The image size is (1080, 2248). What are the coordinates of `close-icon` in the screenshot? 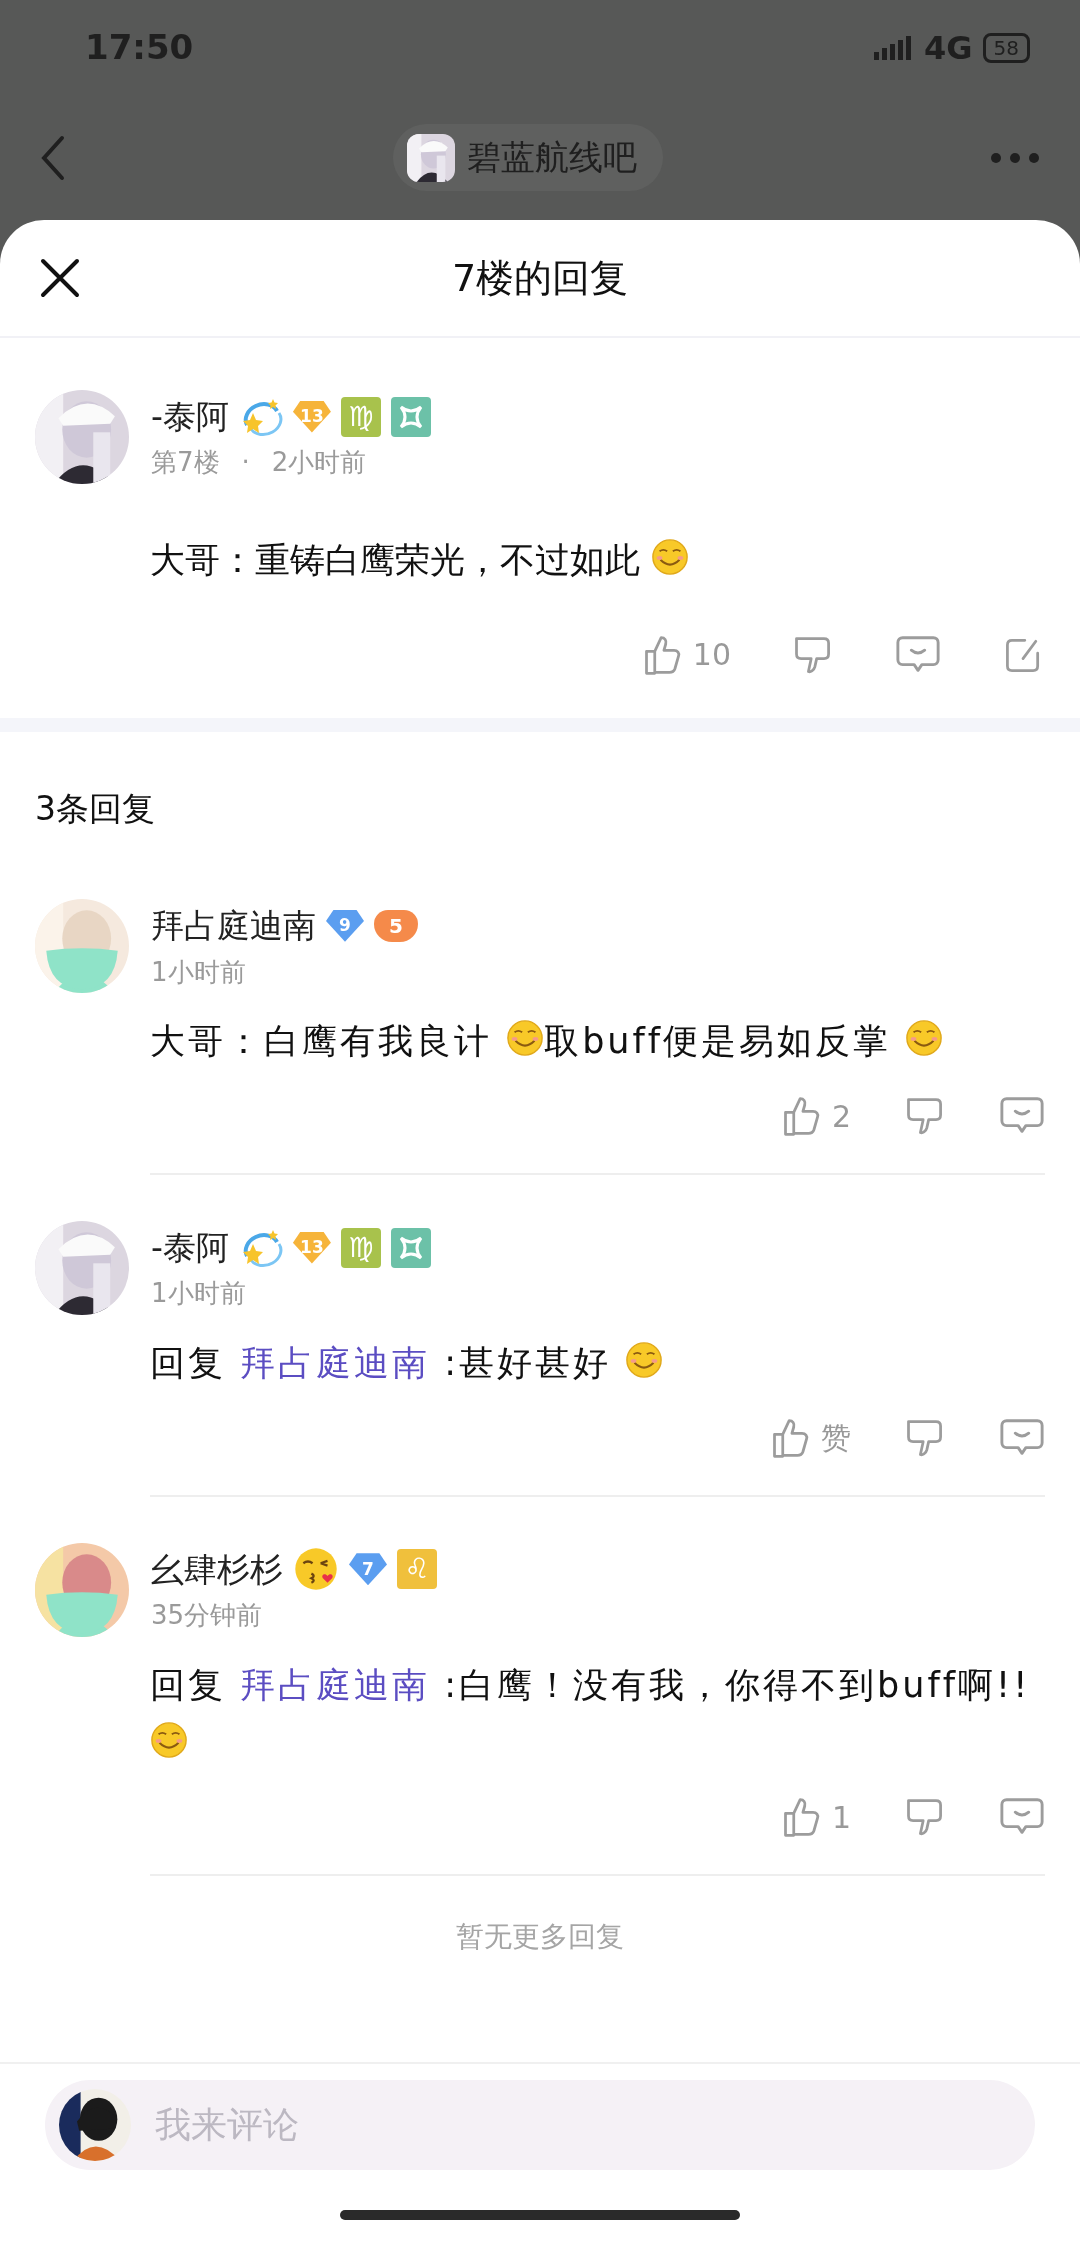 It's located at (60, 278).